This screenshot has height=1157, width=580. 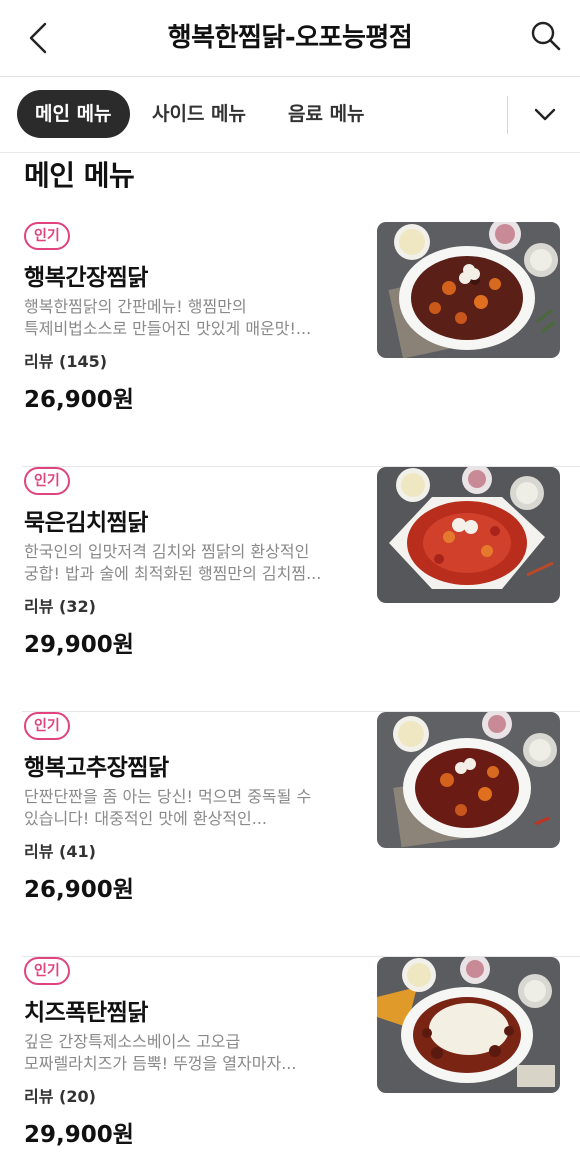 What do you see at coordinates (60, 606) in the screenshot?
I see `review-count: 리뷰 (32)` at bounding box center [60, 606].